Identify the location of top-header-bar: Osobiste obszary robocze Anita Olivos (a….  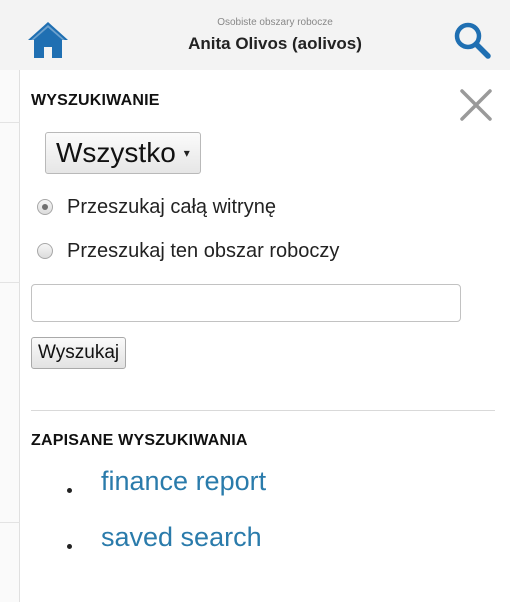
(255, 35).